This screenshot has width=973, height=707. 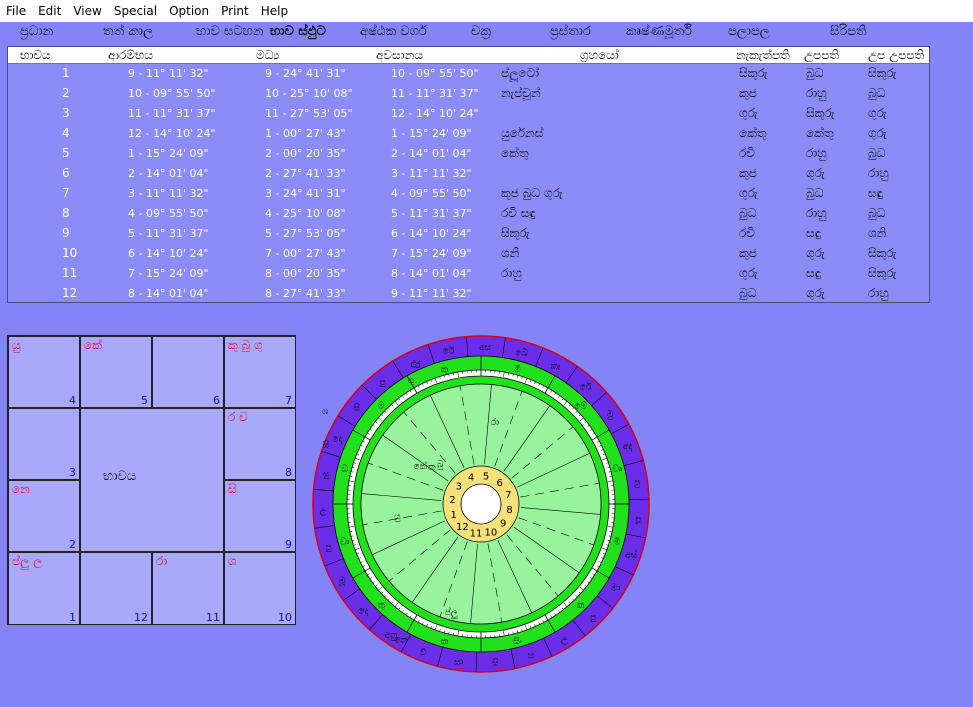 I want to click on cell-star: කුජ, so click(x=748, y=173).